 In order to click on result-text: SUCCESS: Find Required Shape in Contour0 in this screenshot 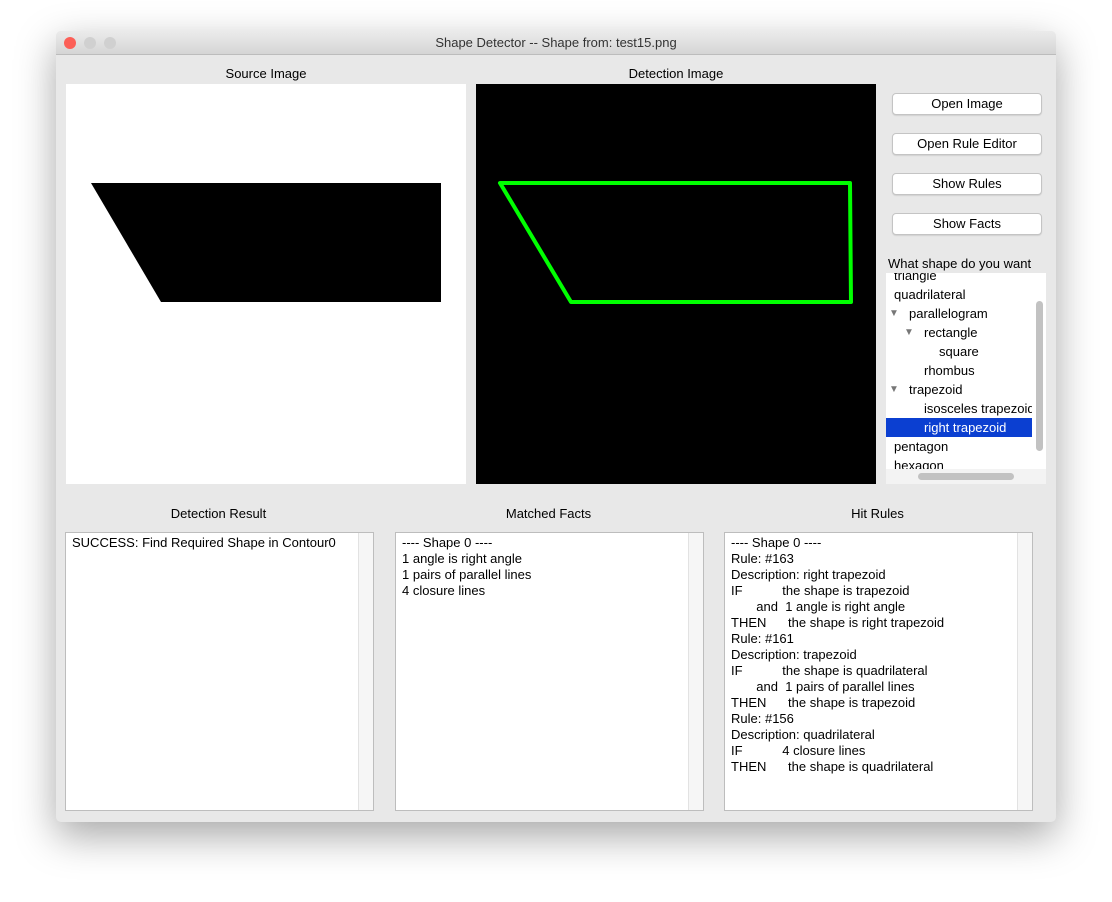, I will do `click(204, 542)`.